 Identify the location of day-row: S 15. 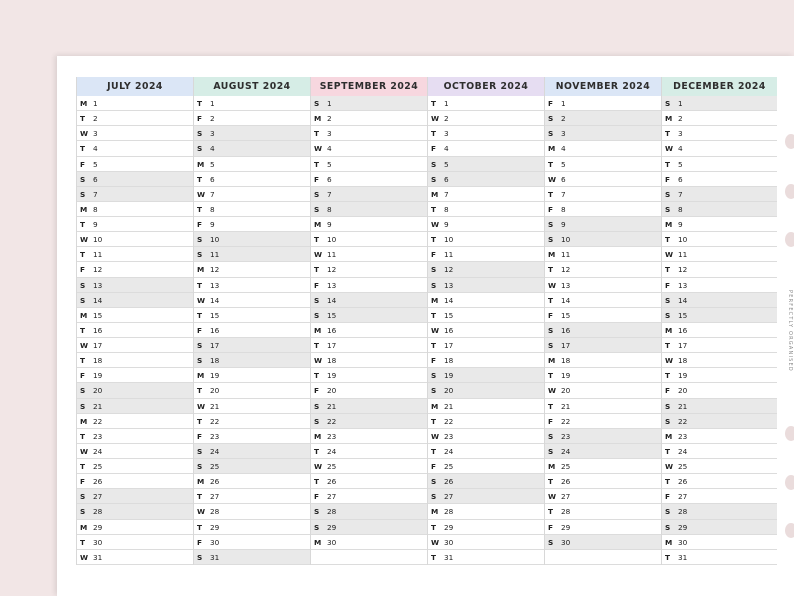
(719, 315).